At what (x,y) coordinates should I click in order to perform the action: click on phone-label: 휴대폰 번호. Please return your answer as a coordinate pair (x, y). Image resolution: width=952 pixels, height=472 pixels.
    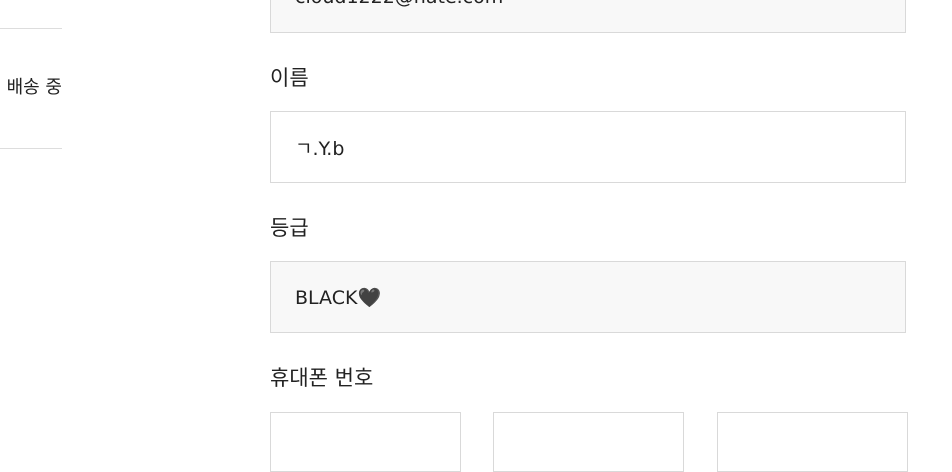
    Looking at the image, I should click on (322, 378).